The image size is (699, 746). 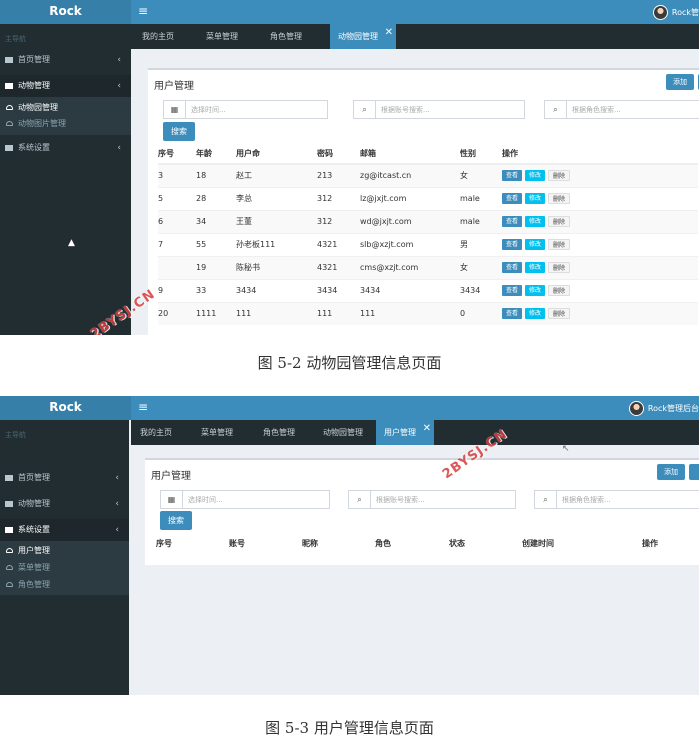 What do you see at coordinates (338, 313) in the screenshot?
I see `table-cell: 111` at bounding box center [338, 313].